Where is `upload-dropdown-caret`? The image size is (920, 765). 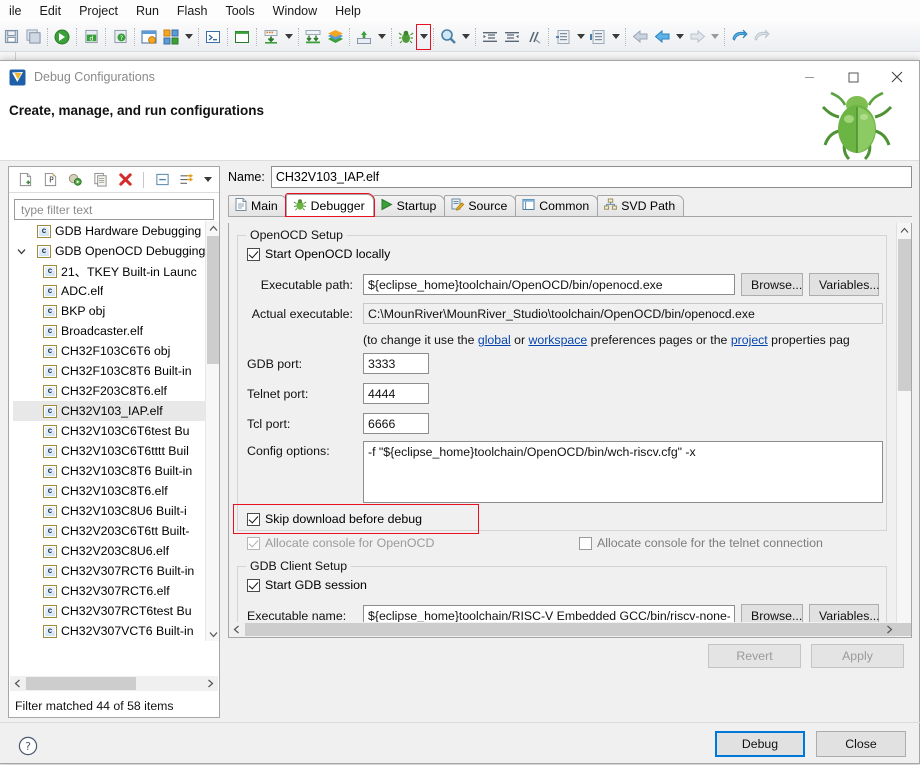 upload-dropdown-caret is located at coordinates (381, 37).